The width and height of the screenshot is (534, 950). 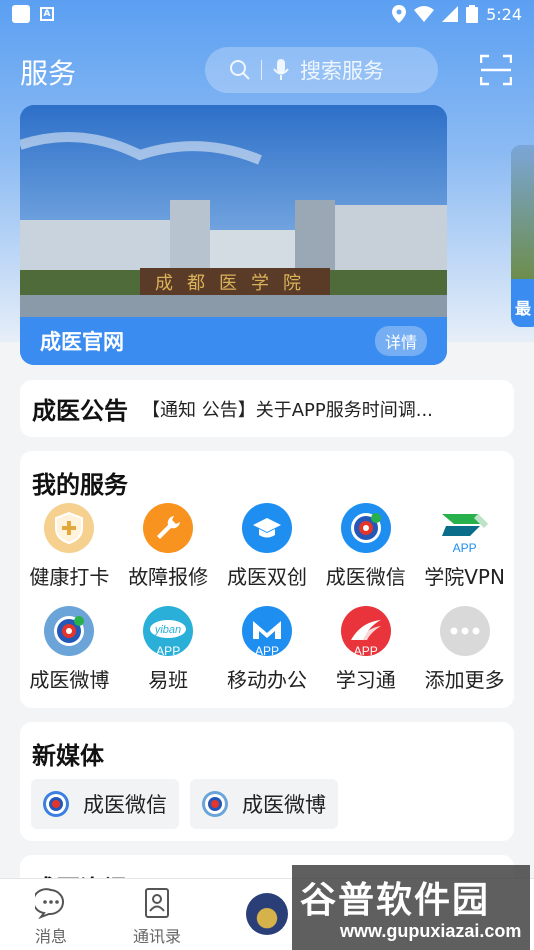 What do you see at coordinates (365, 577) in the screenshot?
I see `service-label: 成医微信` at bounding box center [365, 577].